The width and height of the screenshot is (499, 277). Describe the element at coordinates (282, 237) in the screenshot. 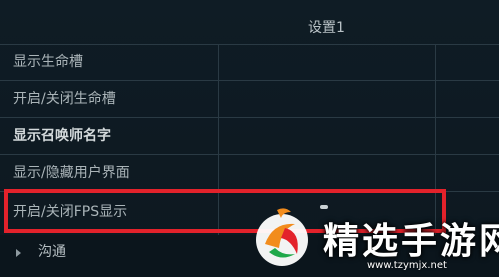

I see `watermark-logo-icon` at that location.